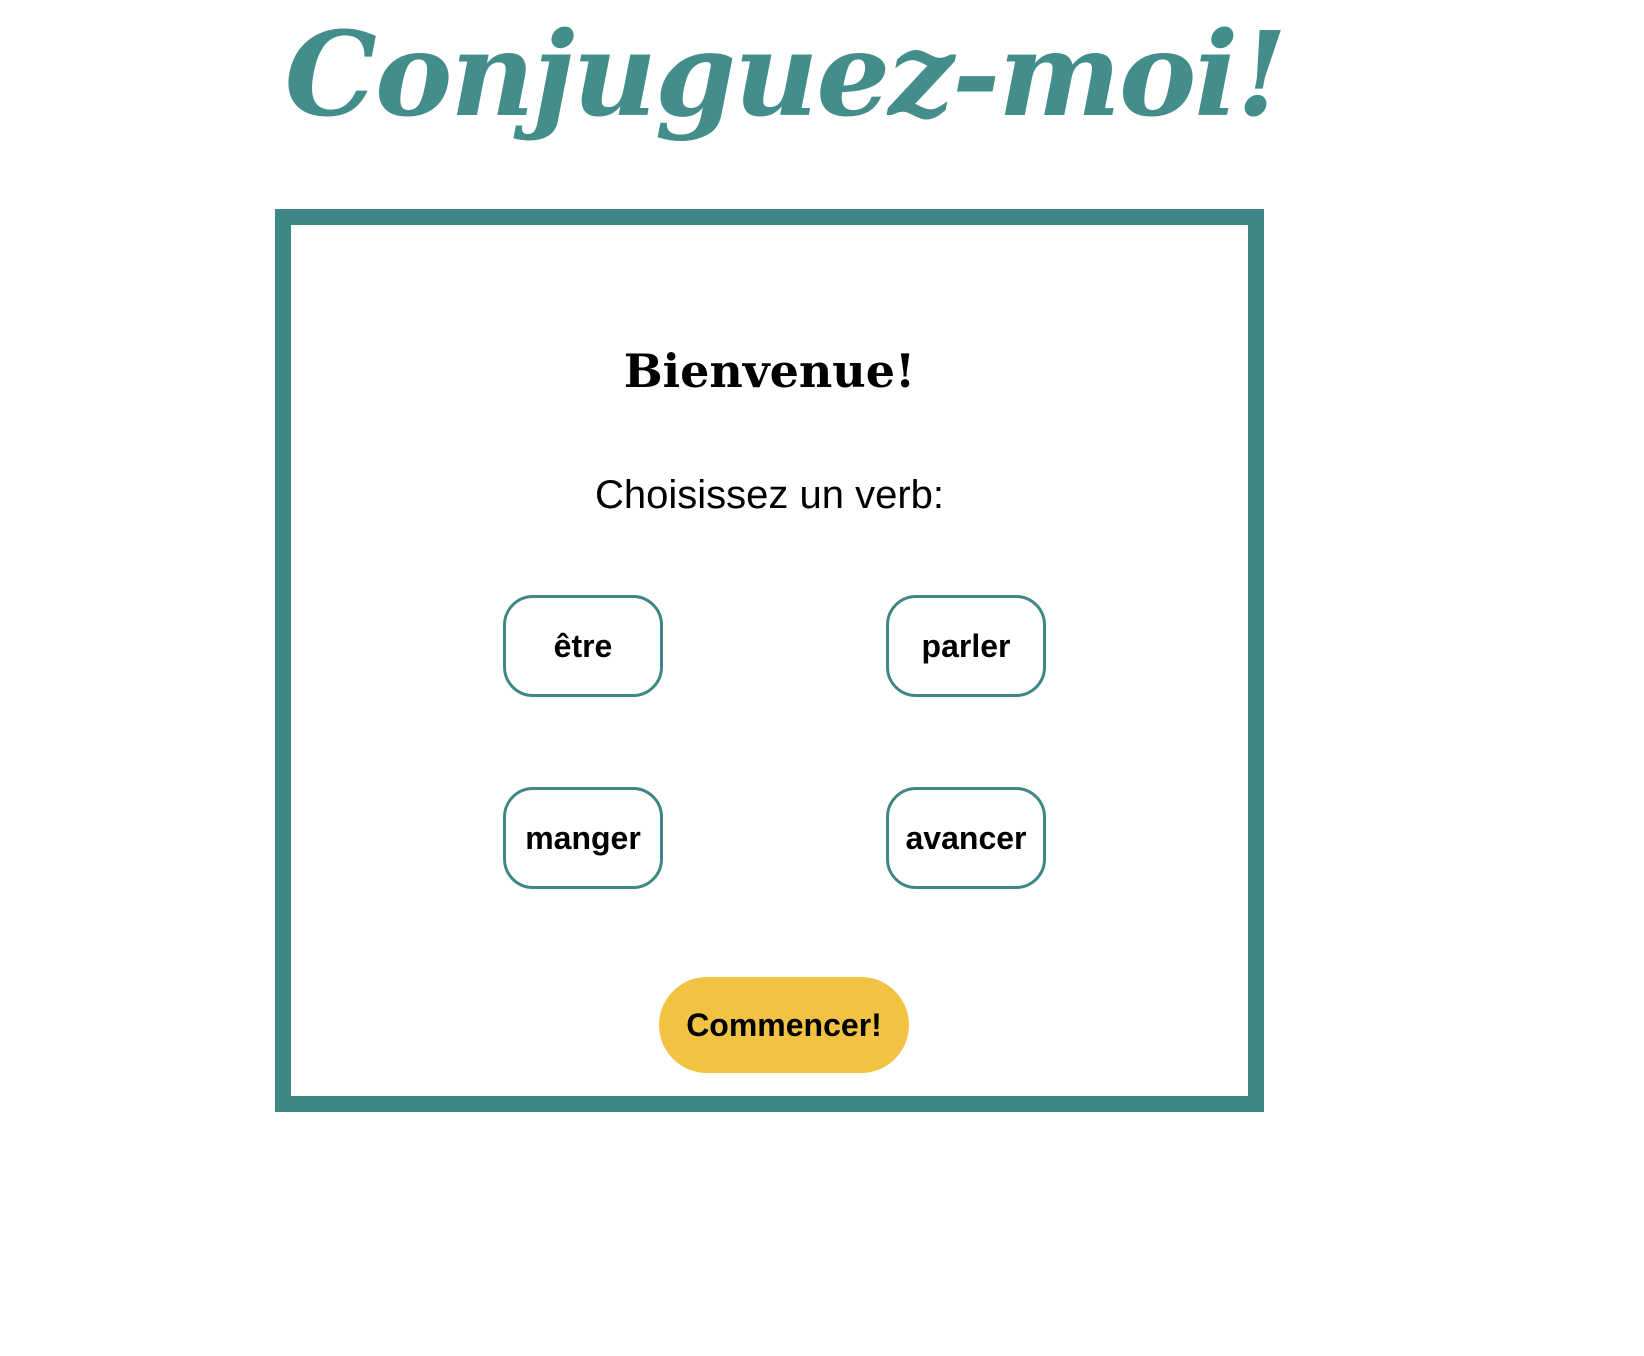 The width and height of the screenshot is (1644, 1356). What do you see at coordinates (769, 495) in the screenshot?
I see `choose-verb-prompt: Choisissez un verb:` at bounding box center [769, 495].